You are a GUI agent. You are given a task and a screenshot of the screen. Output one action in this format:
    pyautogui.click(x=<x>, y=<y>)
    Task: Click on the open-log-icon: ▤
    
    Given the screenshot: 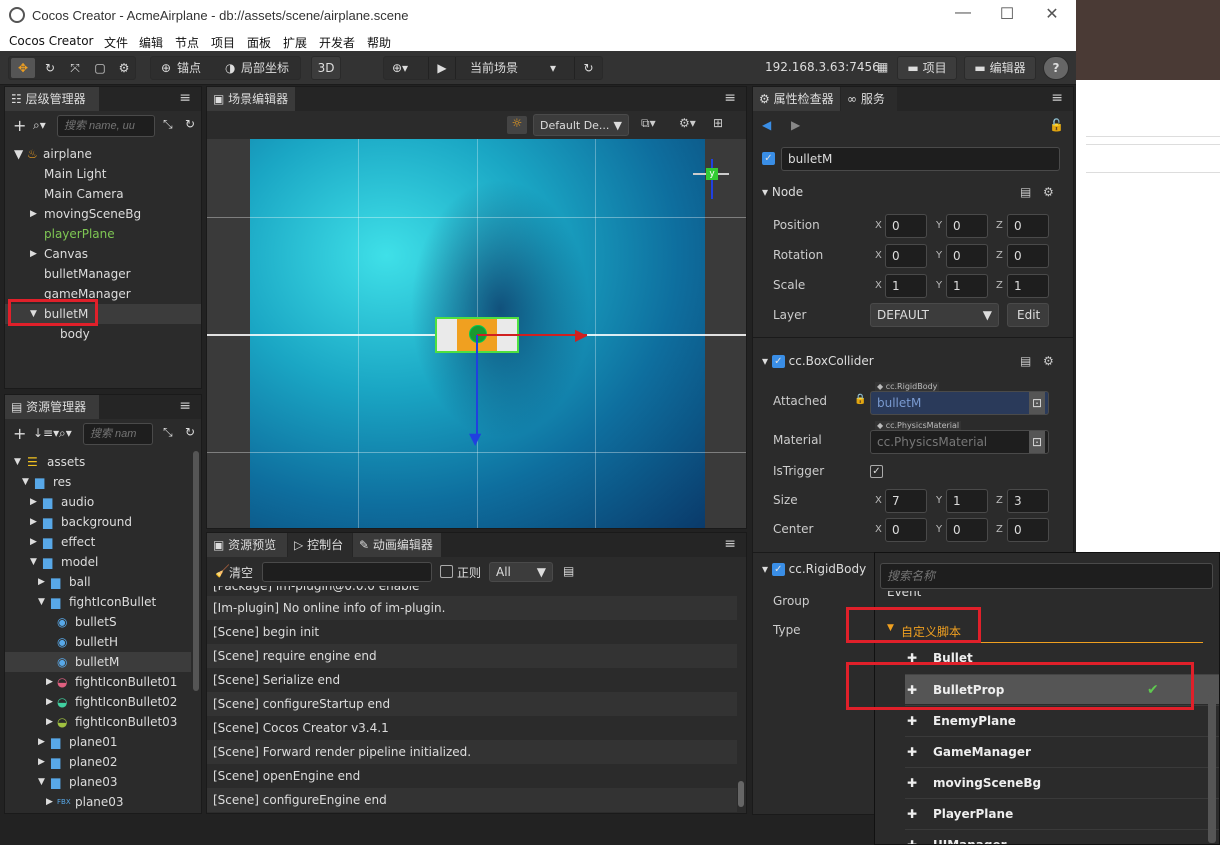 What is the action you would take?
    pyautogui.click(x=568, y=571)
    